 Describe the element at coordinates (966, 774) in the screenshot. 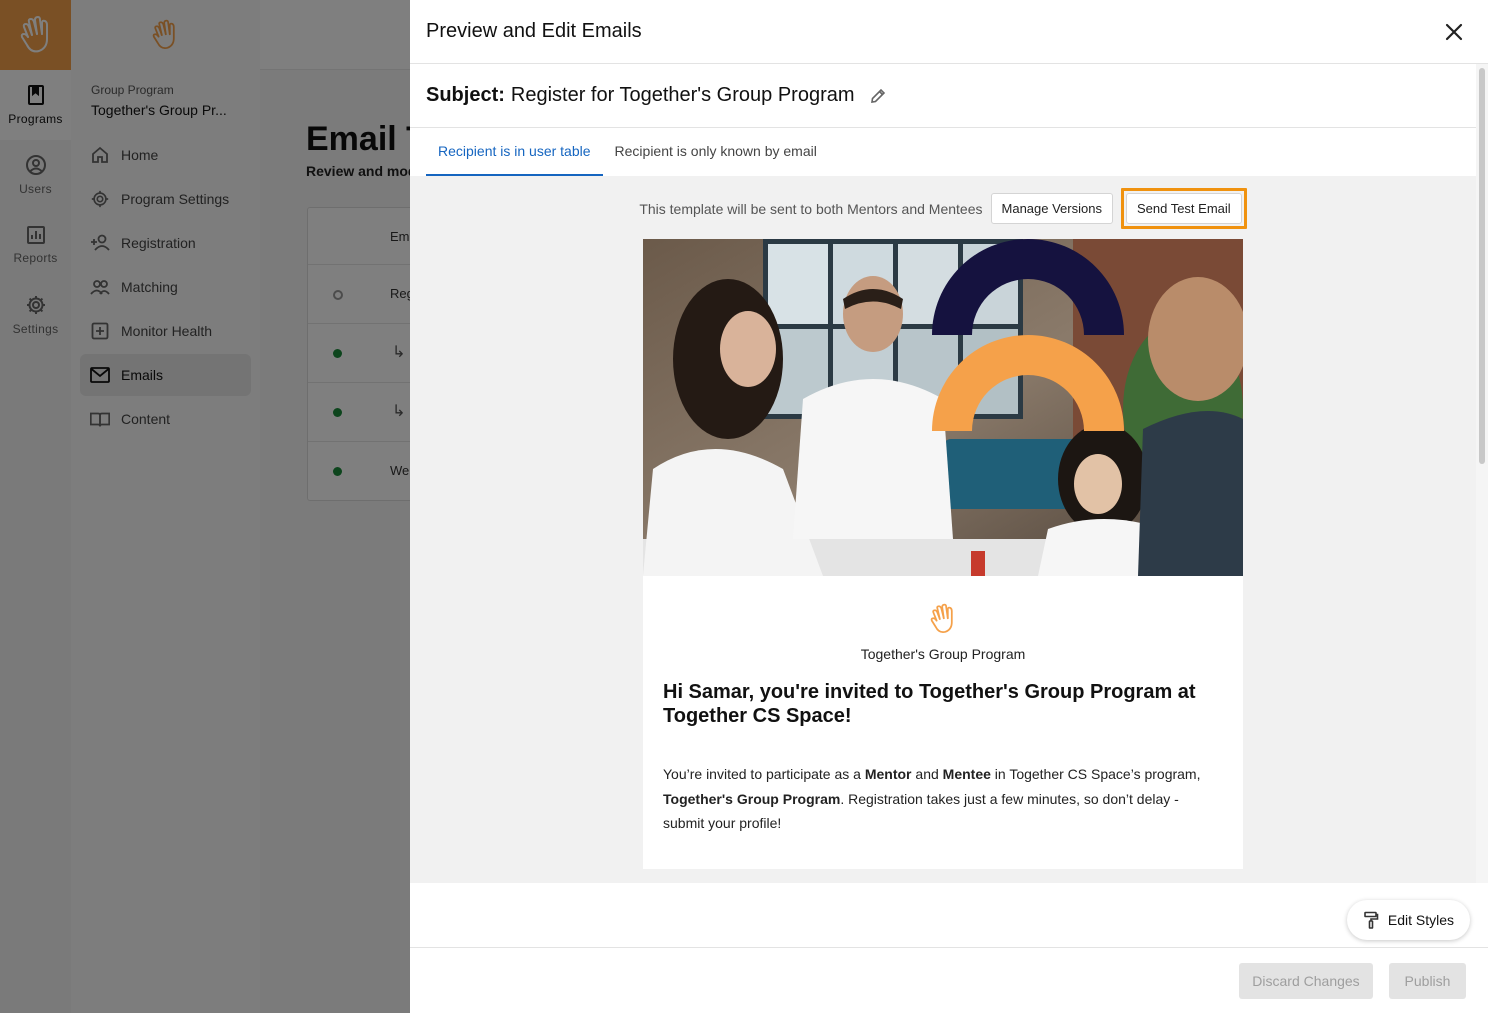

I see `role-mentee: Mentee` at that location.